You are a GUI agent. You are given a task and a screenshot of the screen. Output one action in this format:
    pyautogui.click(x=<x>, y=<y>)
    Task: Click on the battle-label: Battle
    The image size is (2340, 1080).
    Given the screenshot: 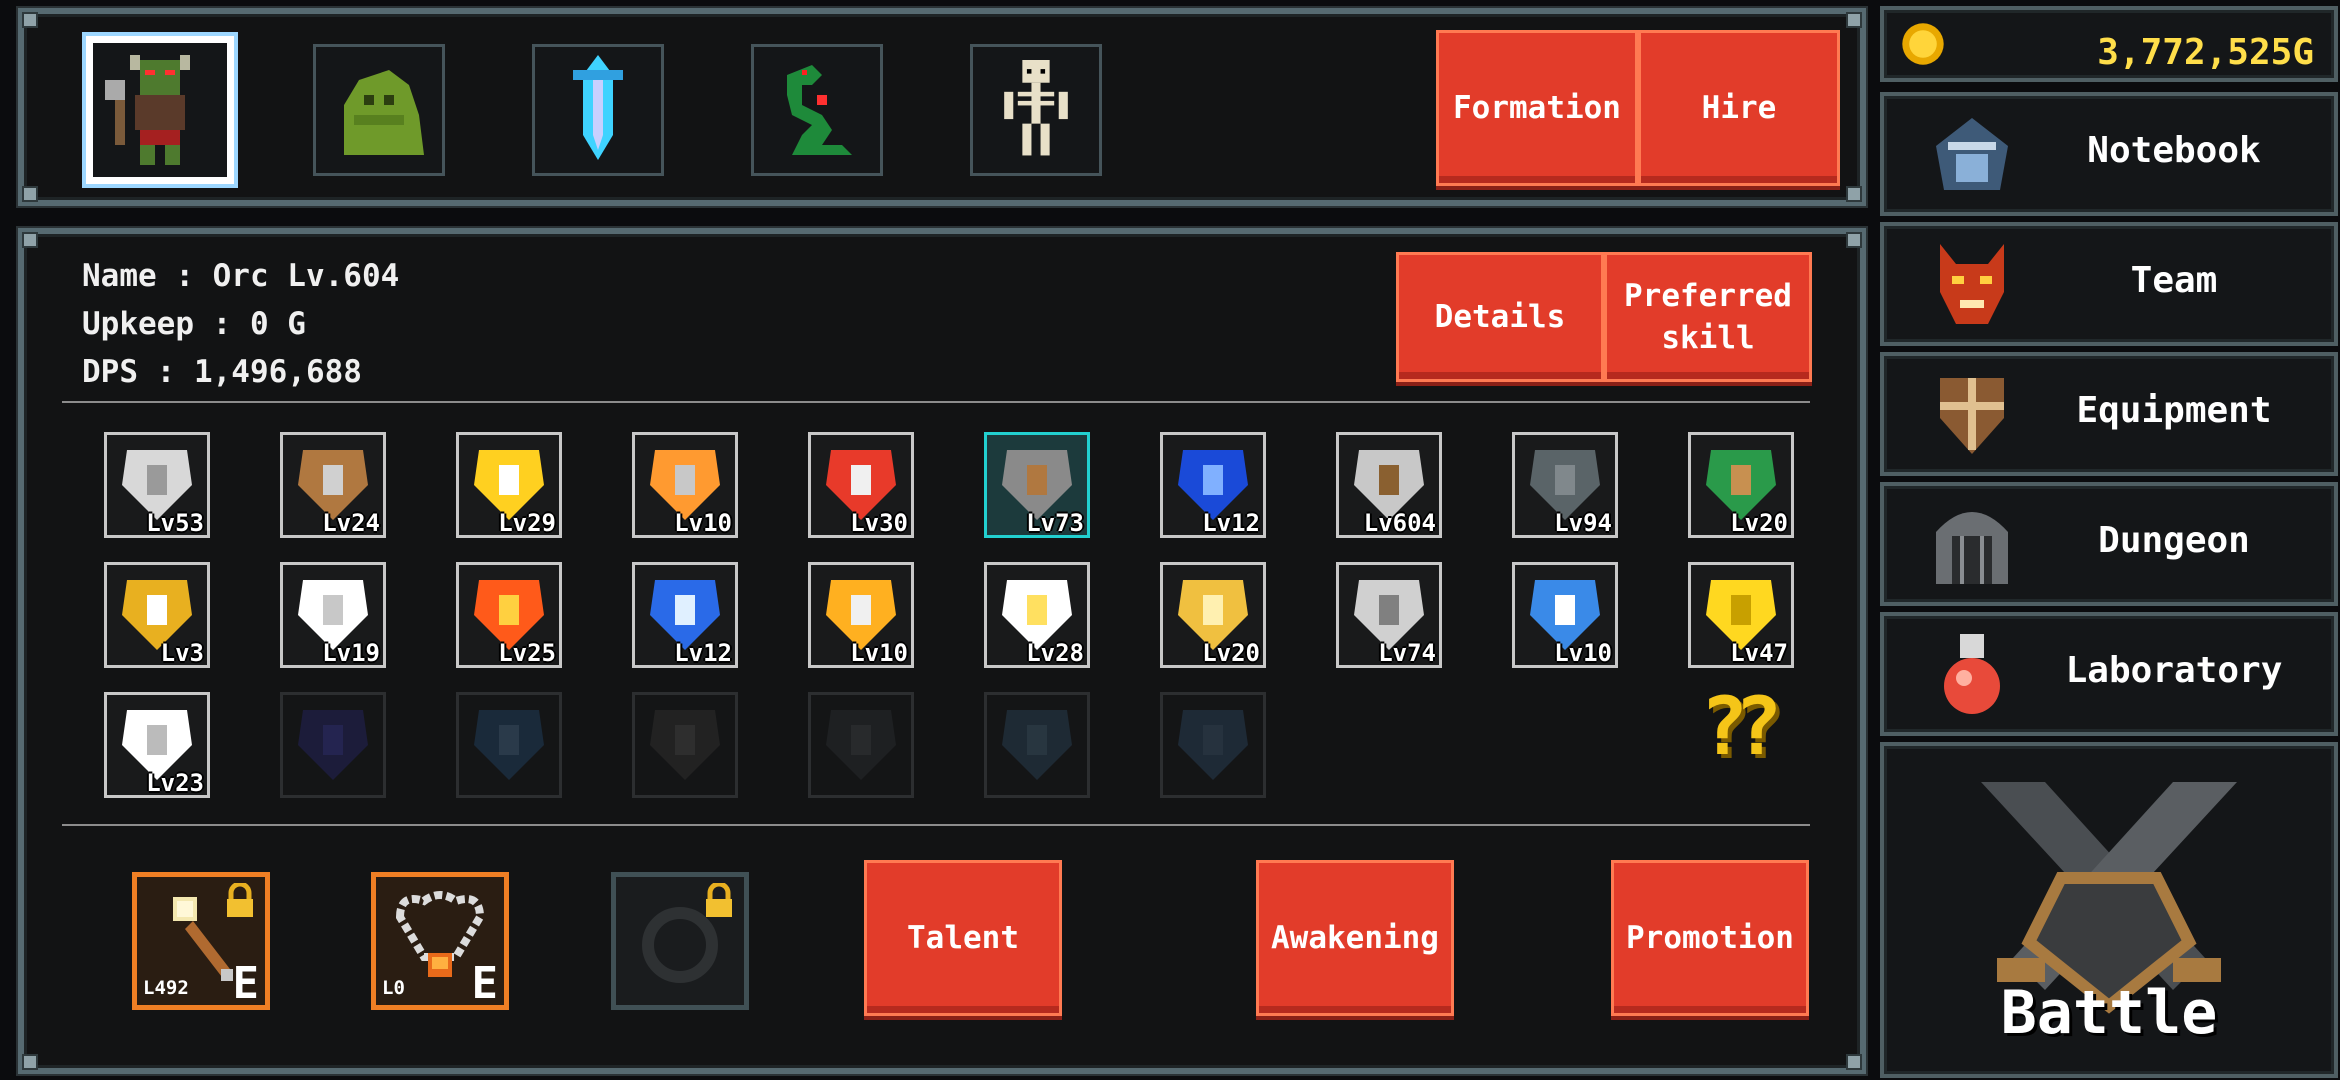 What is the action you would take?
    pyautogui.click(x=2109, y=1013)
    